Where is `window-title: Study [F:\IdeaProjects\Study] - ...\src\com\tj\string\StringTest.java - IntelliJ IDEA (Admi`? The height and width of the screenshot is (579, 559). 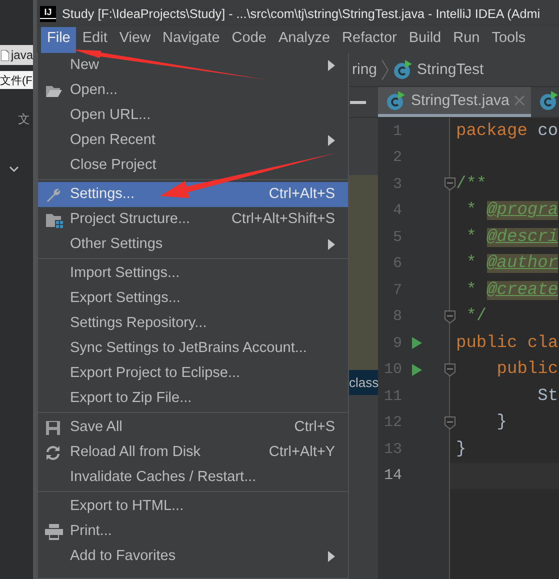
window-title: Study [F:\IdeaProjects\Study] - ...\src\com\tj\string\StringTest.java - IntelliJ IDEA (Admi is located at coordinates (301, 13).